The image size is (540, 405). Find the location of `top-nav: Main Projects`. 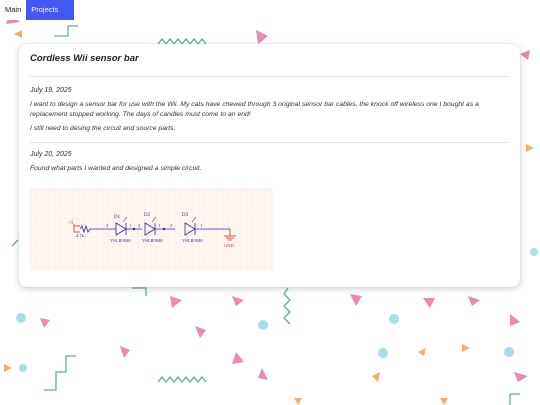

top-nav: Main Projects is located at coordinates (37, 10).